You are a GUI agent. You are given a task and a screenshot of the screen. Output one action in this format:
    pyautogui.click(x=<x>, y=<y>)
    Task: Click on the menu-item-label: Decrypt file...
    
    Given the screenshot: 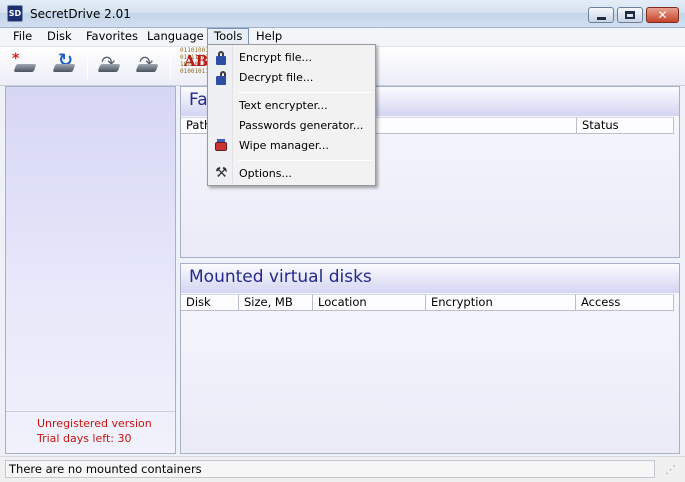 What is the action you would take?
    pyautogui.click(x=276, y=77)
    